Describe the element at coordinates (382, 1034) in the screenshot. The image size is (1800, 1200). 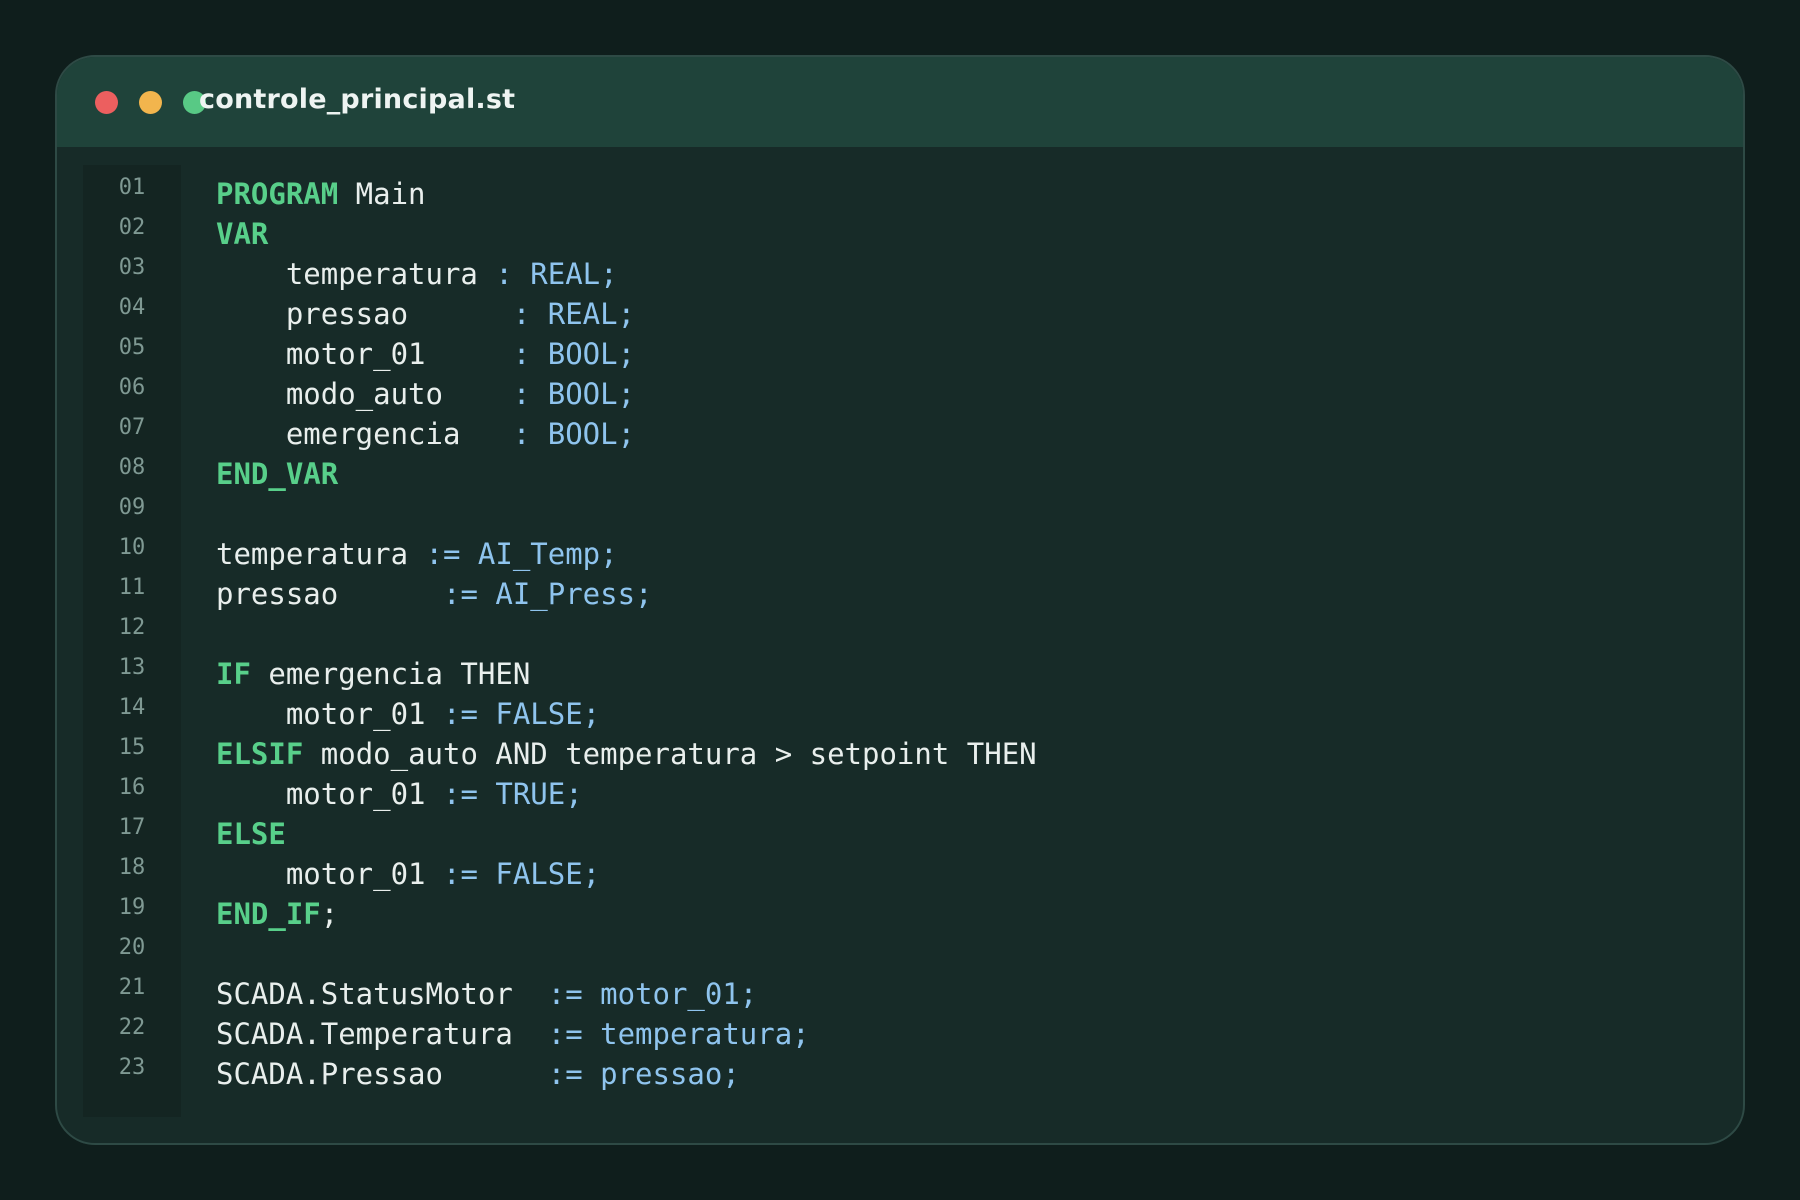
I see `text-token: SCADA.Temperatura` at that location.